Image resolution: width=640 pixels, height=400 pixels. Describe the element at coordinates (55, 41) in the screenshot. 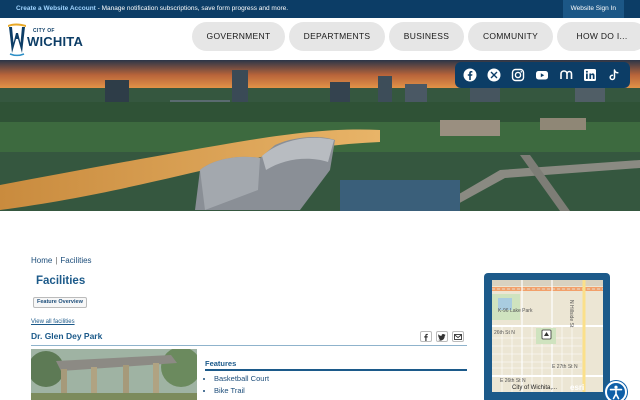

I see `logo-wordmark: WICHITA` at that location.